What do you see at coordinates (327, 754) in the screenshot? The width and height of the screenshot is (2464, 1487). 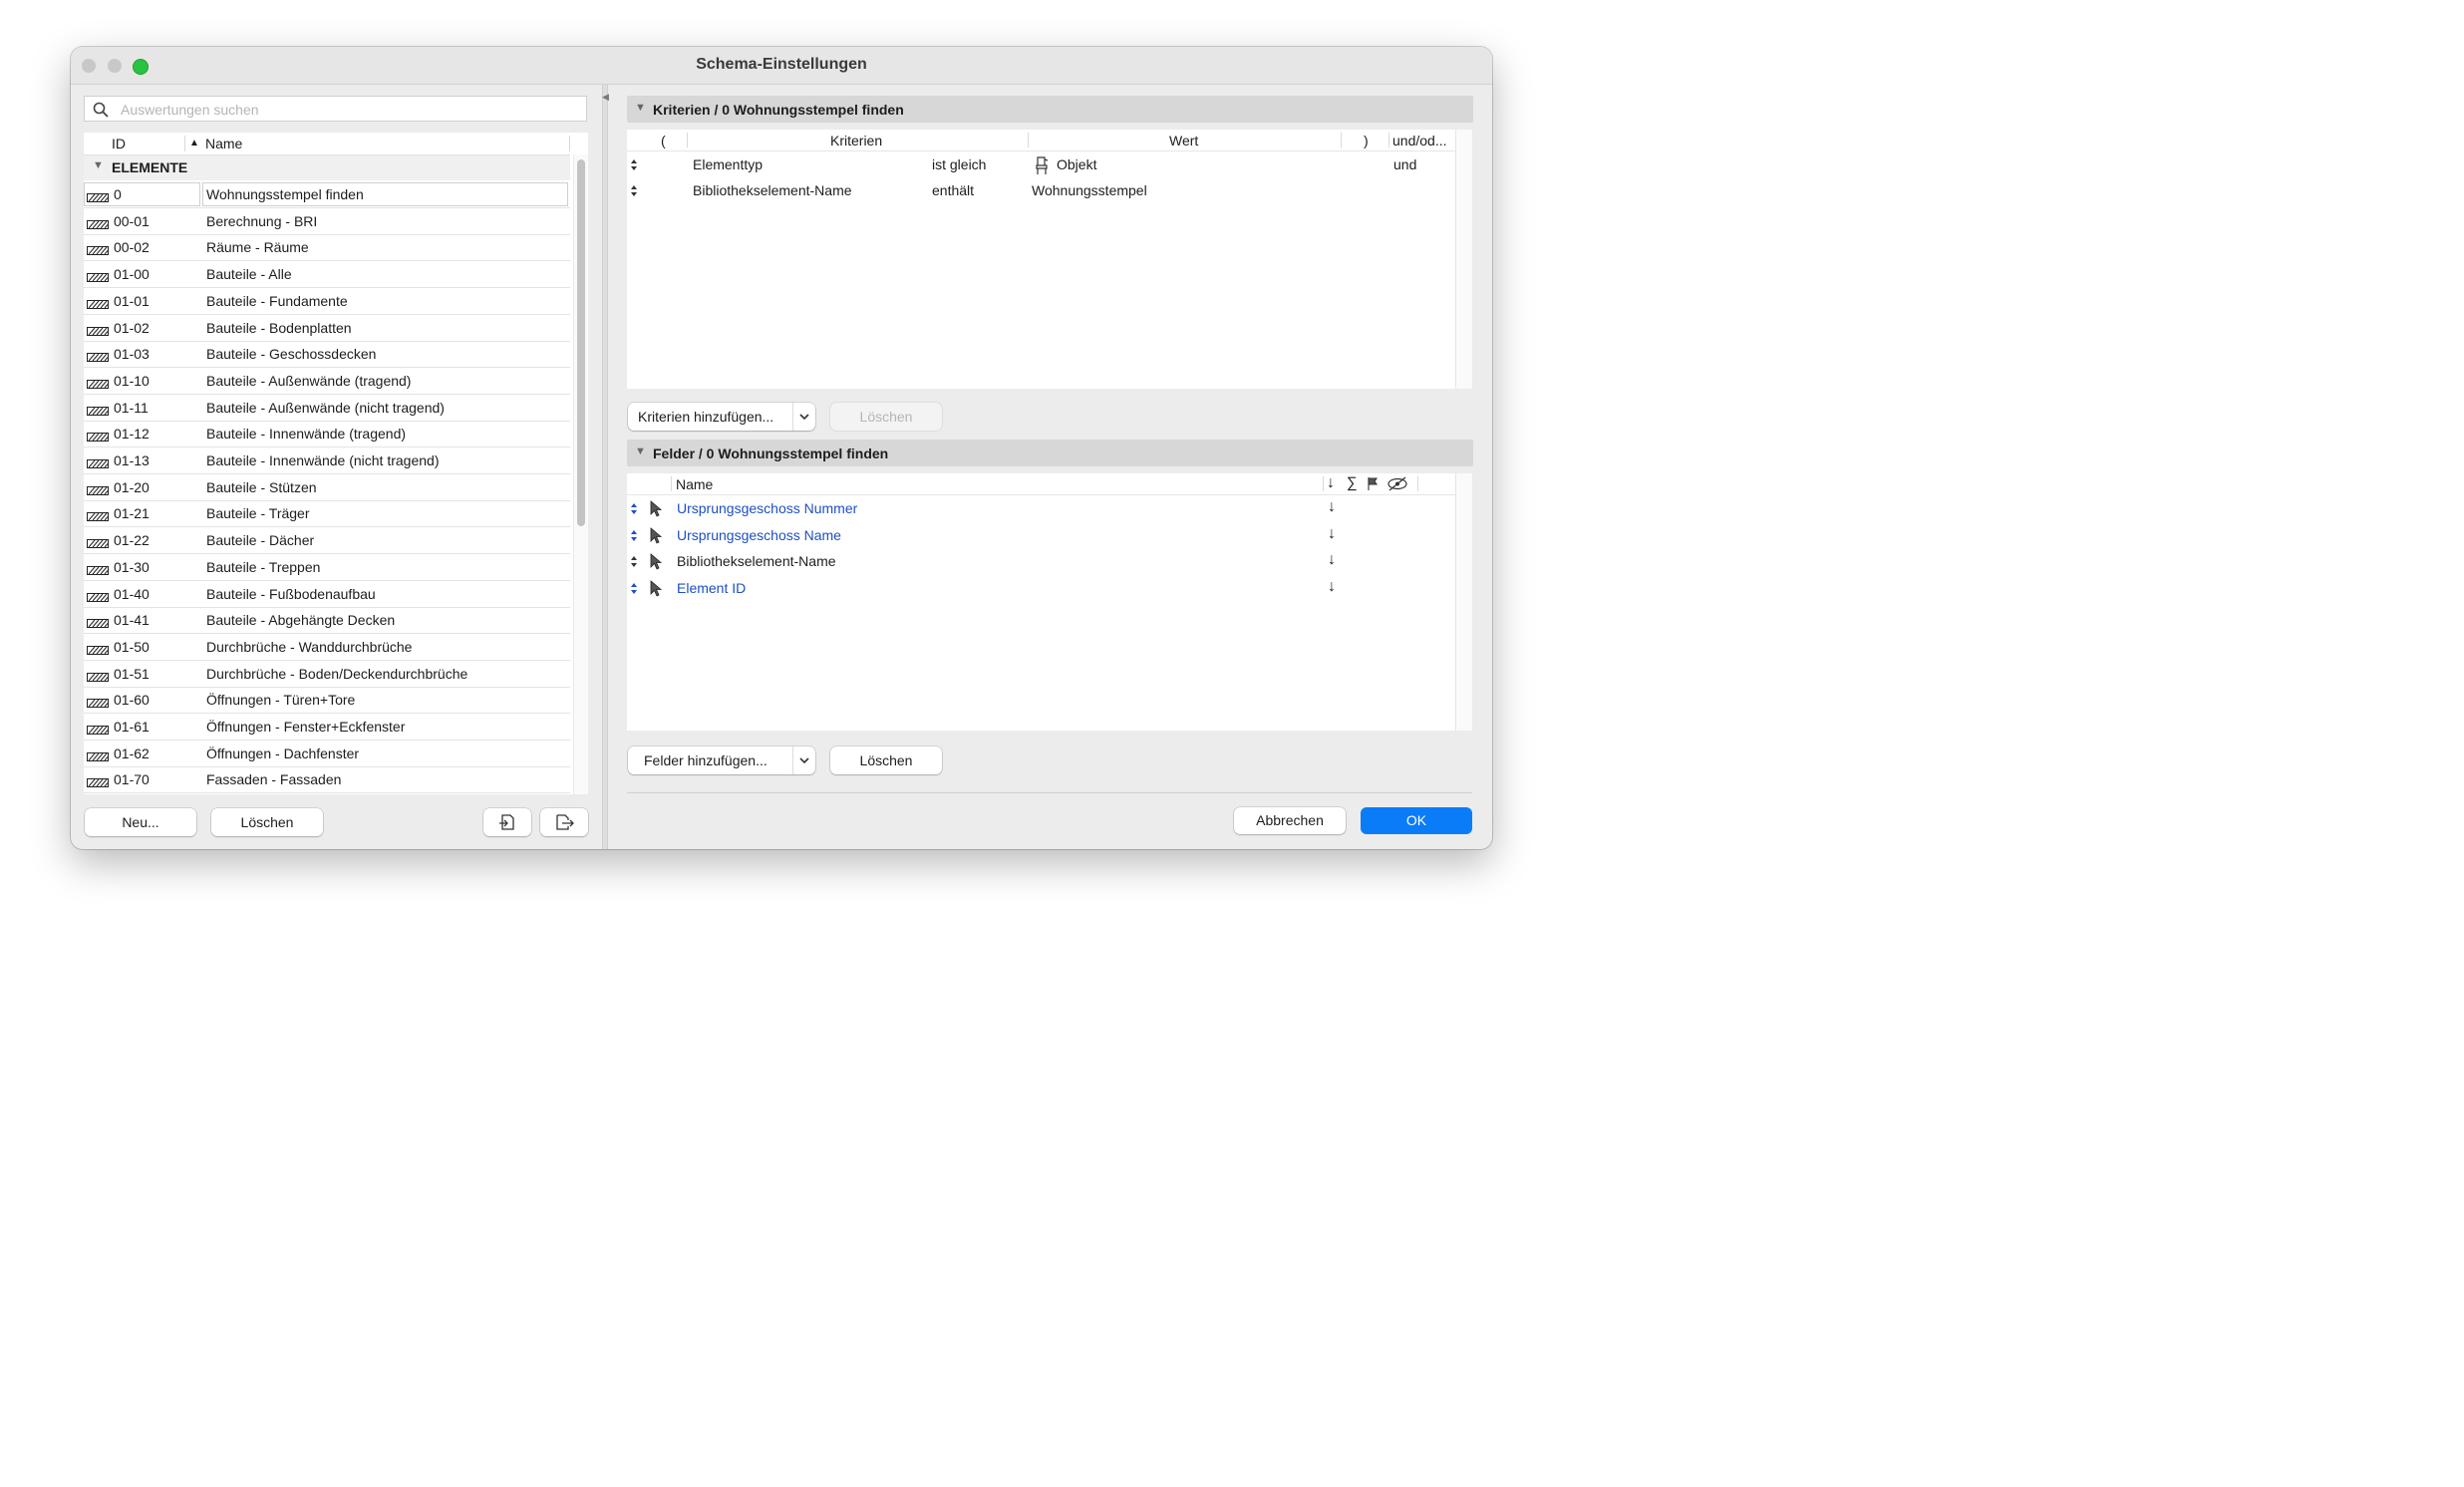 I see `list-row: 01-62 Öffnungen - Dachfenster` at bounding box center [327, 754].